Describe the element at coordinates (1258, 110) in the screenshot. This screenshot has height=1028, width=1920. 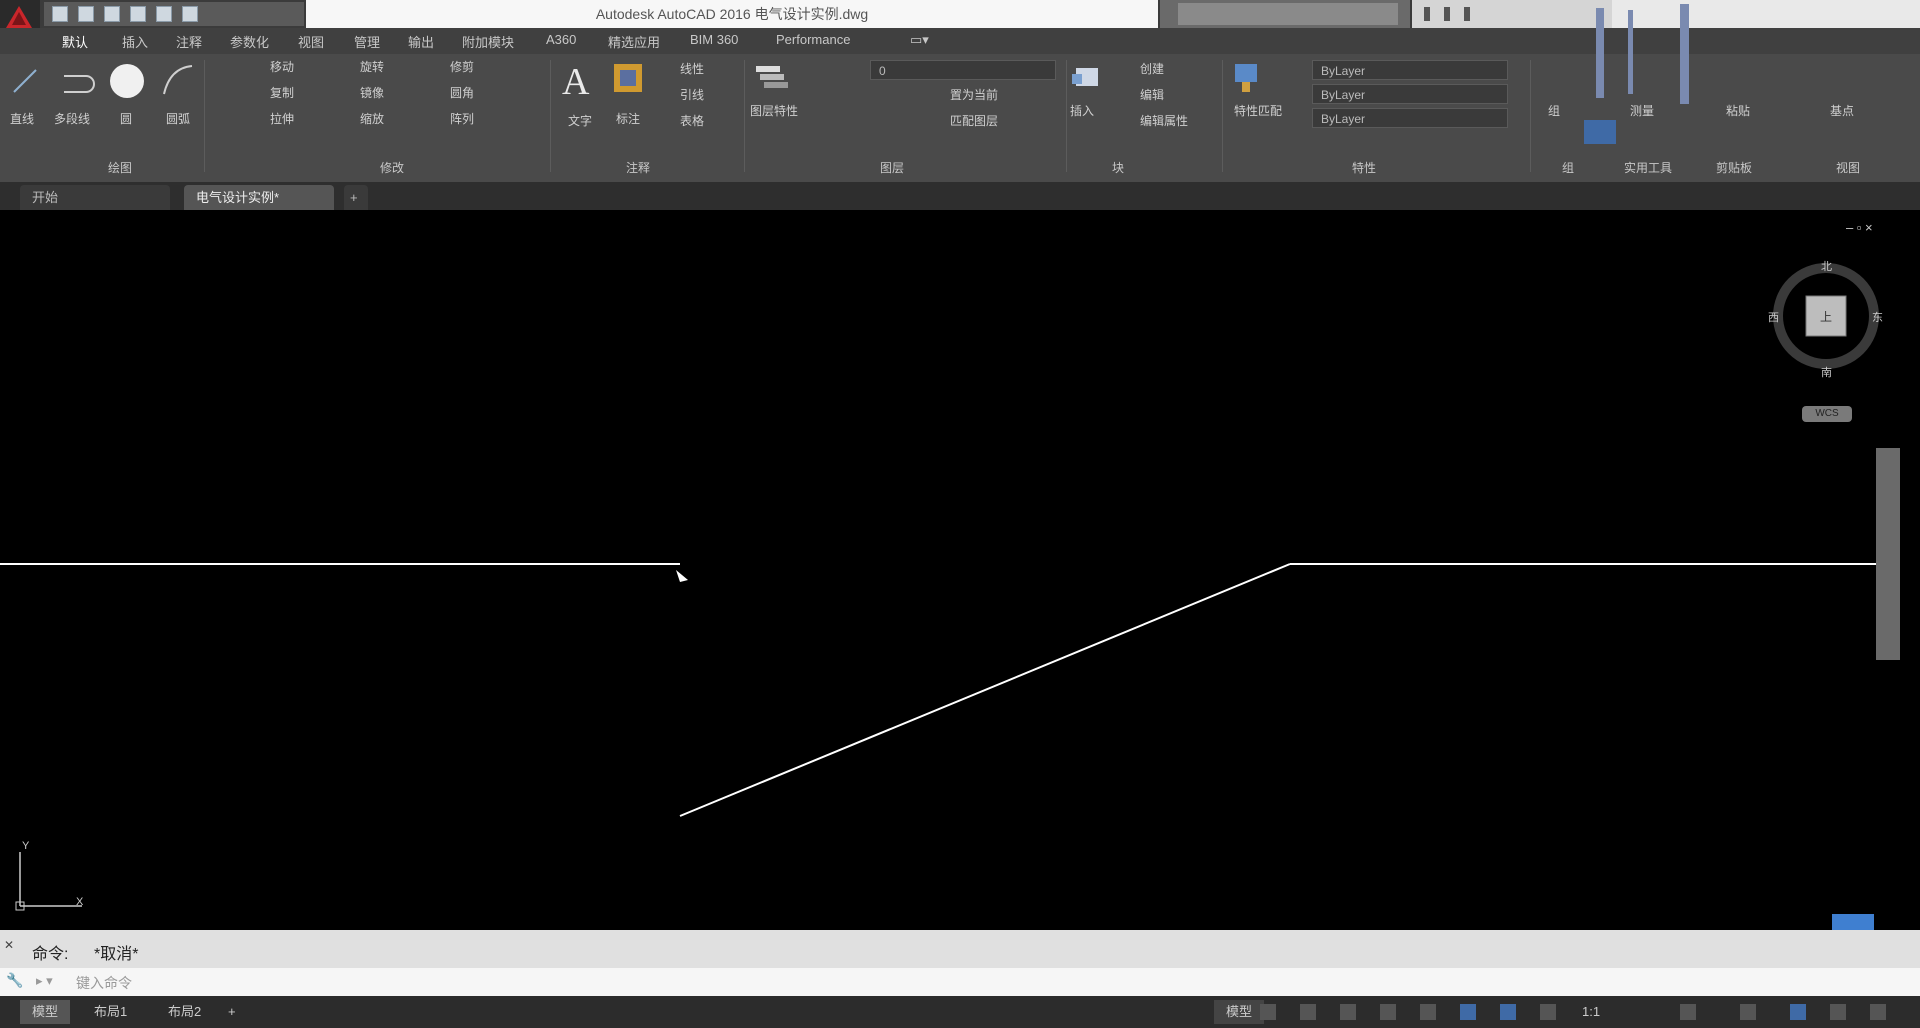
I see `match-properties-button: 特性匹配` at that location.